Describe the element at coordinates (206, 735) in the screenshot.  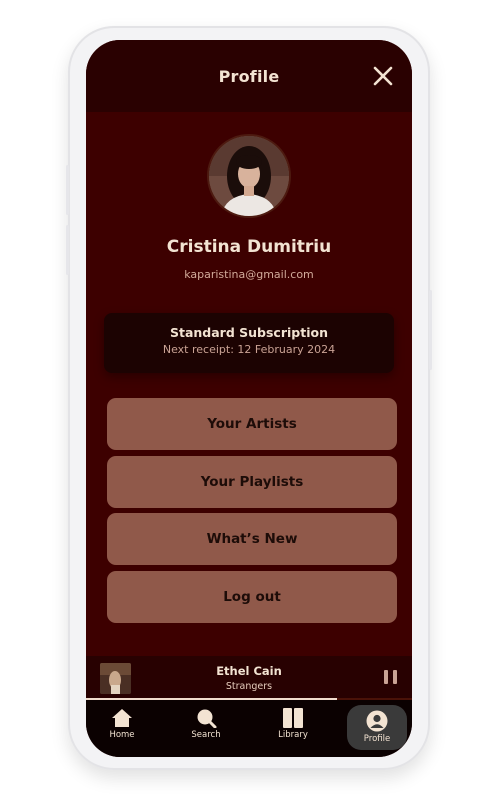
I see `nav-label-search: Search` at that location.